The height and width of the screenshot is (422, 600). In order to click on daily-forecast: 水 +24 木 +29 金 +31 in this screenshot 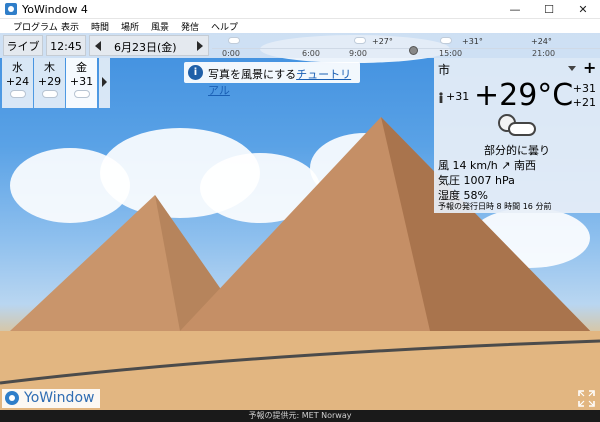, I will do `click(56, 83)`.